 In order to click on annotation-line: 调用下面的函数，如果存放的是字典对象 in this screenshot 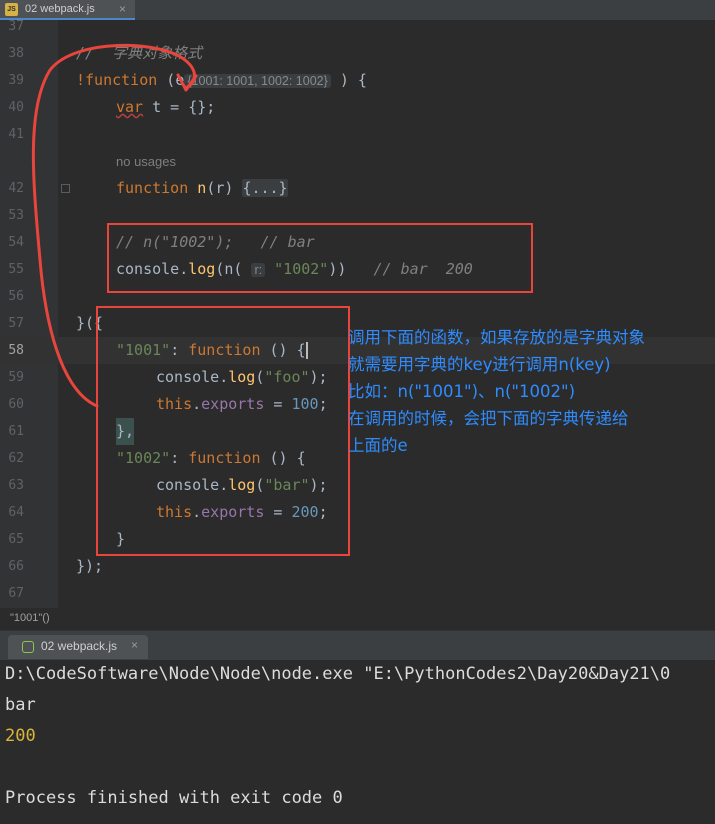, I will do `click(496, 337)`.